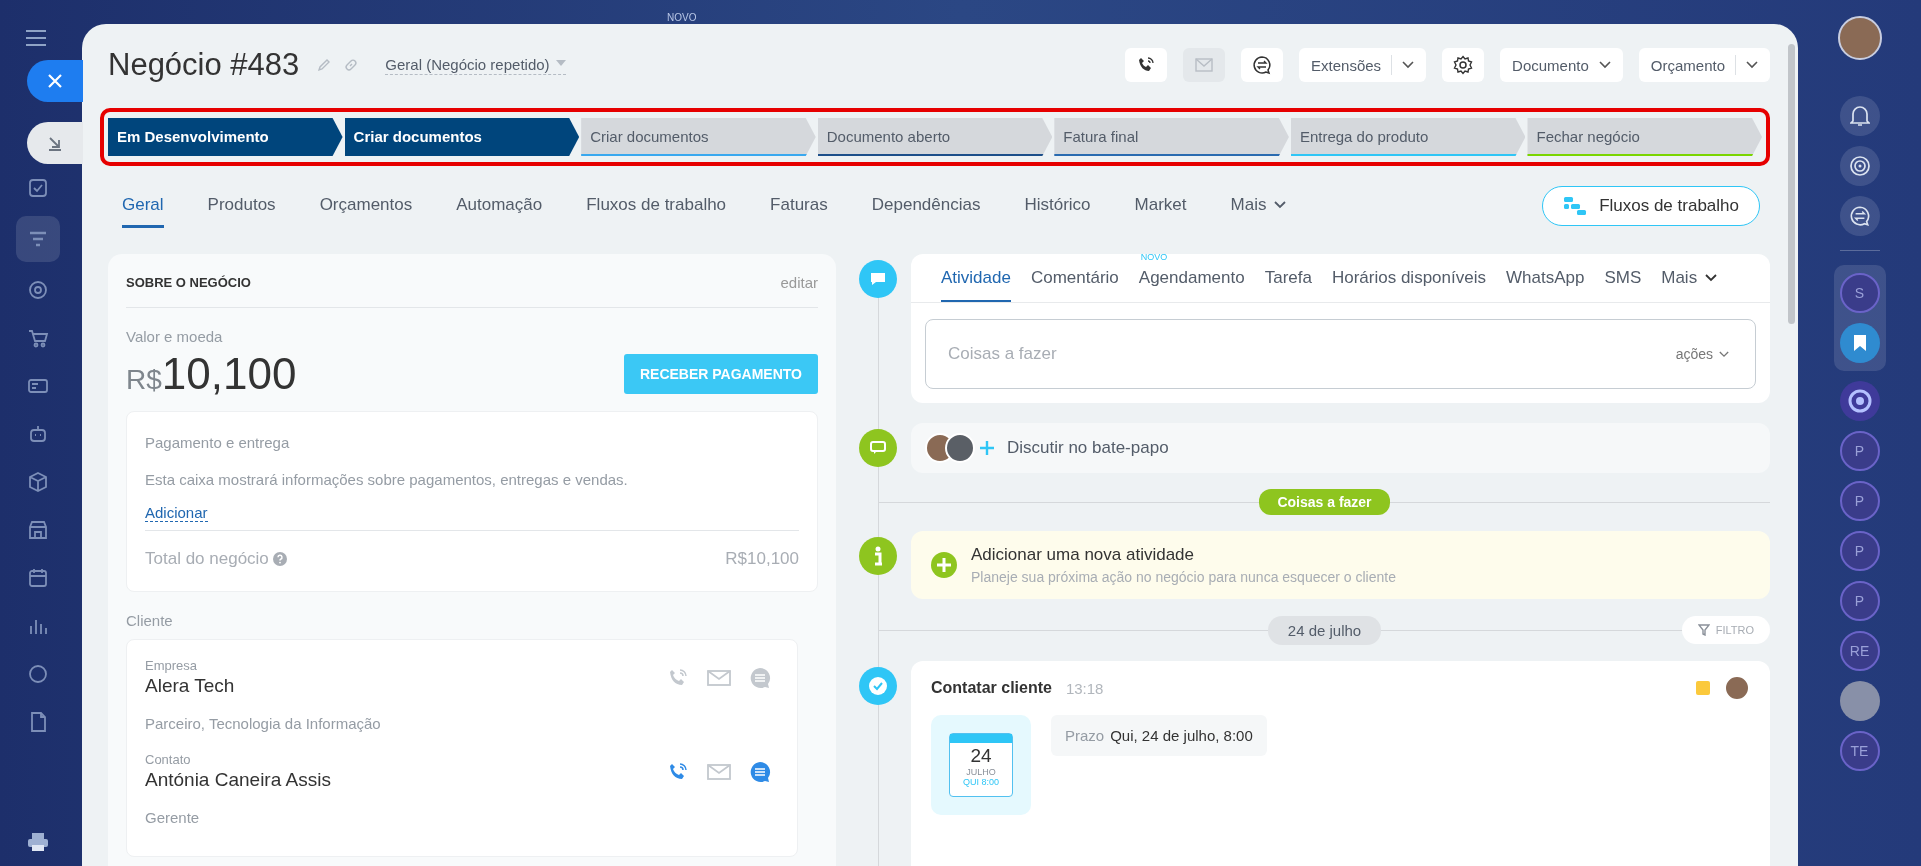 This screenshot has height=866, width=1921. Describe the element at coordinates (1258, 206) in the screenshot. I see `tab: Mais` at that location.